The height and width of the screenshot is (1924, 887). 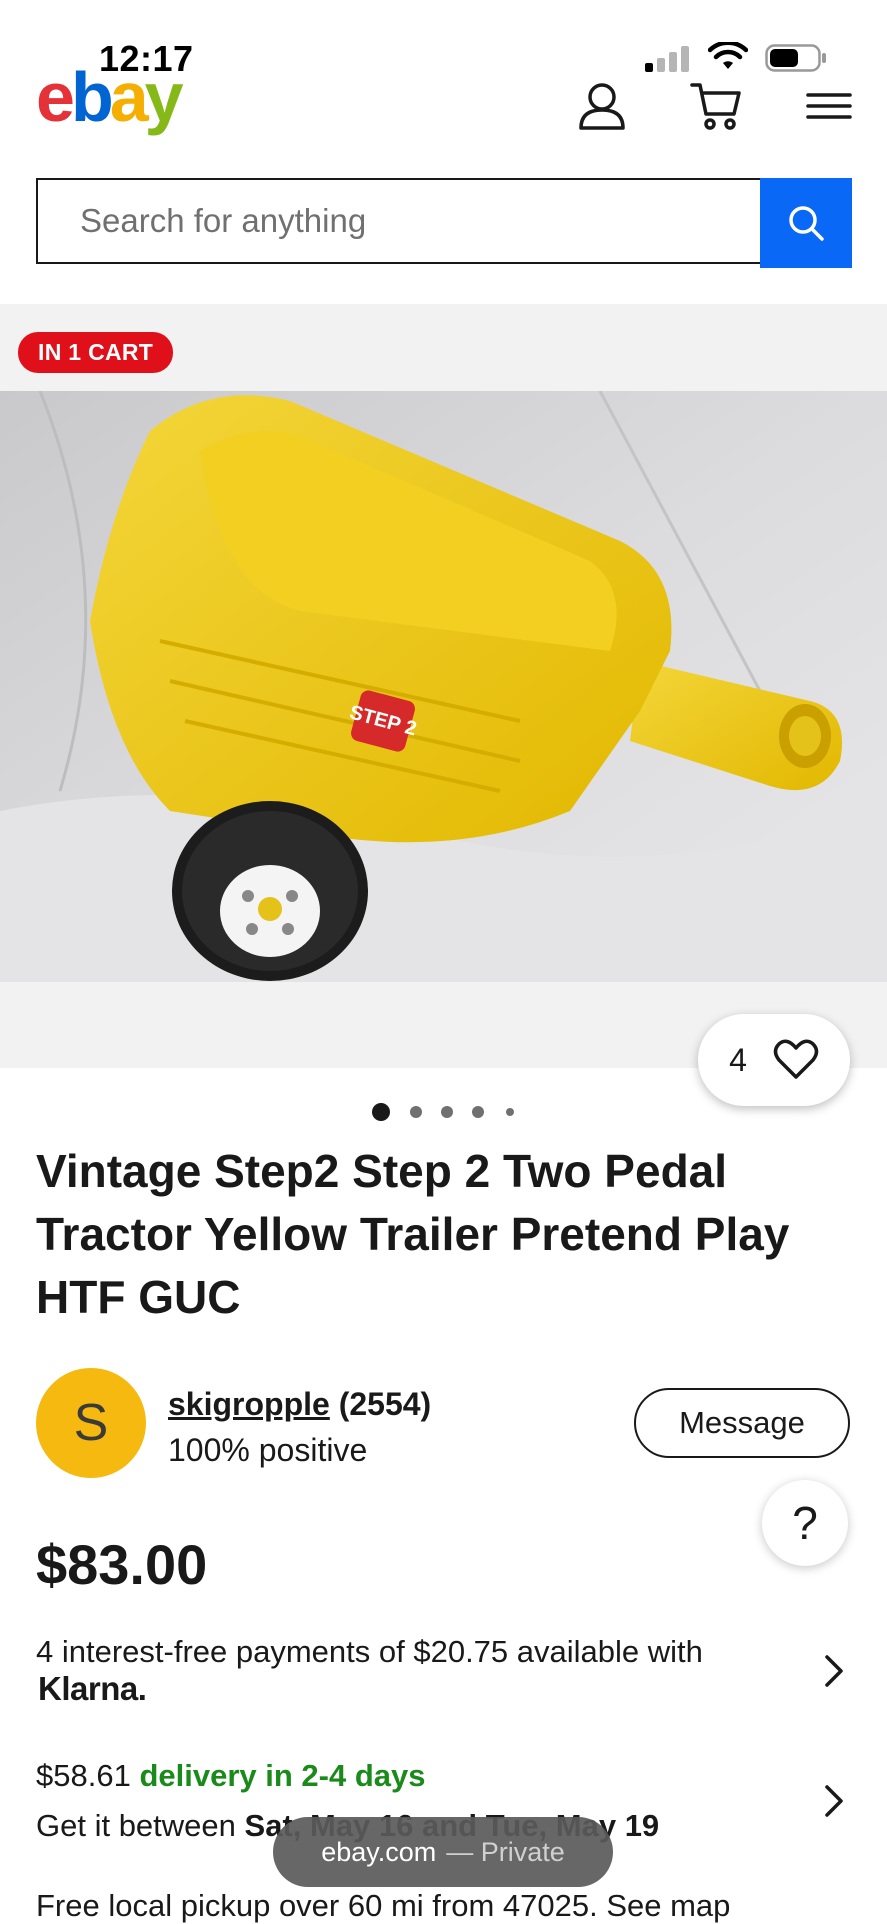 I want to click on klarna-logo: Klarna., so click(x=92, y=1688).